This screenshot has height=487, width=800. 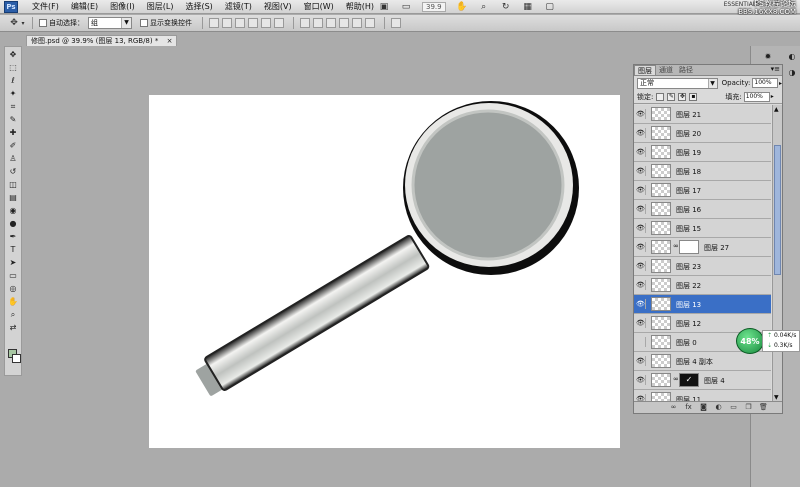 What do you see at coordinates (406, 7) in the screenshot?
I see `view-extras-icon: ▭` at bounding box center [406, 7].